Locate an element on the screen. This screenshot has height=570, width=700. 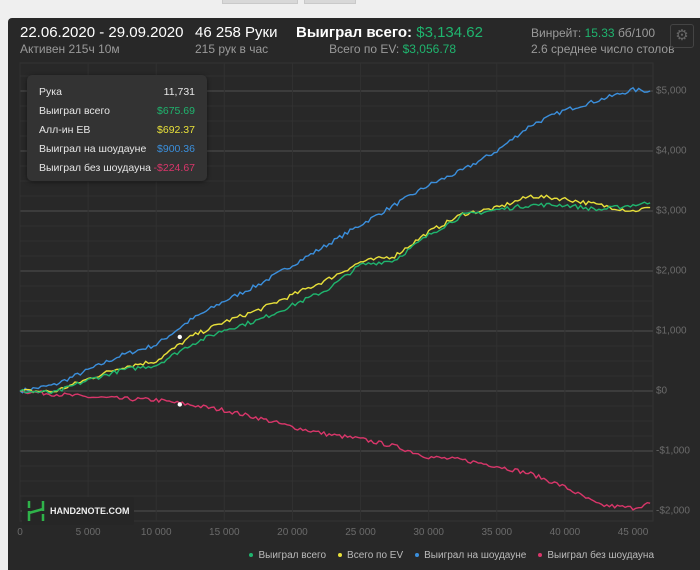
y-tick-label: -$2,000 is located at coordinates (673, 511).